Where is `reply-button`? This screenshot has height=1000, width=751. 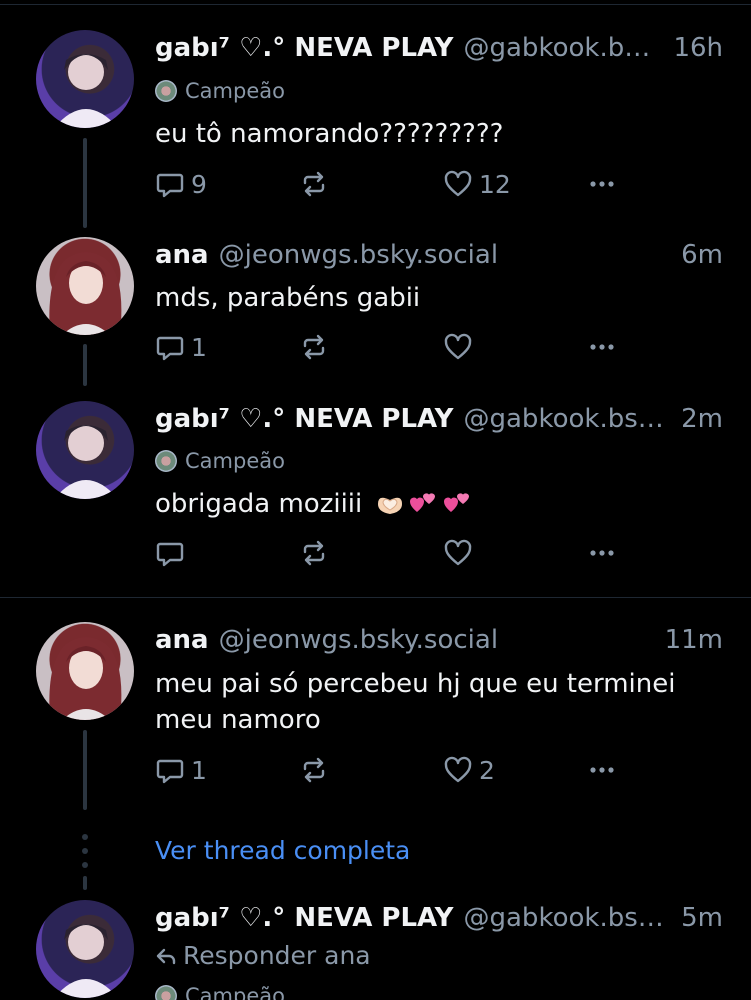 reply-button is located at coordinates (173, 553).